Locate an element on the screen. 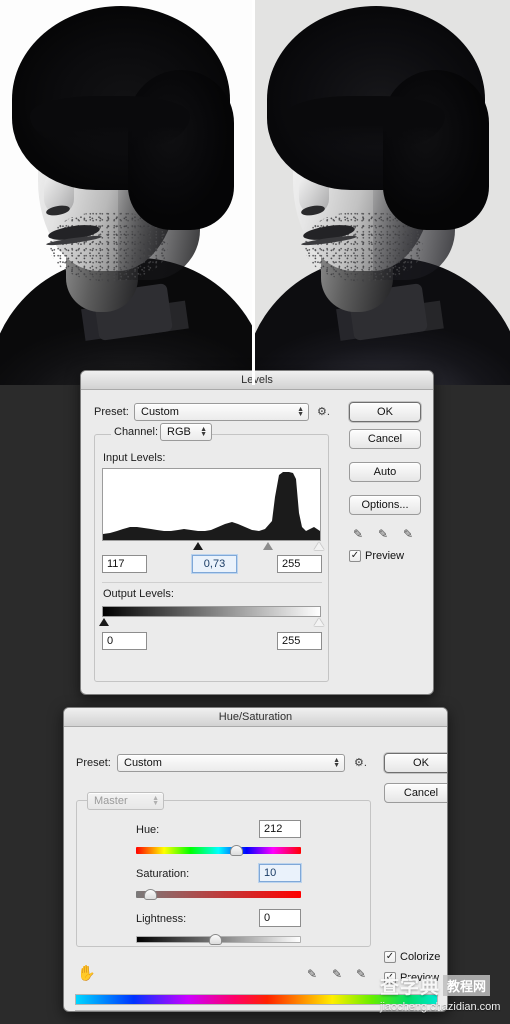 This screenshot has height=1024, width=510. levels-title: Levels is located at coordinates (257, 380).